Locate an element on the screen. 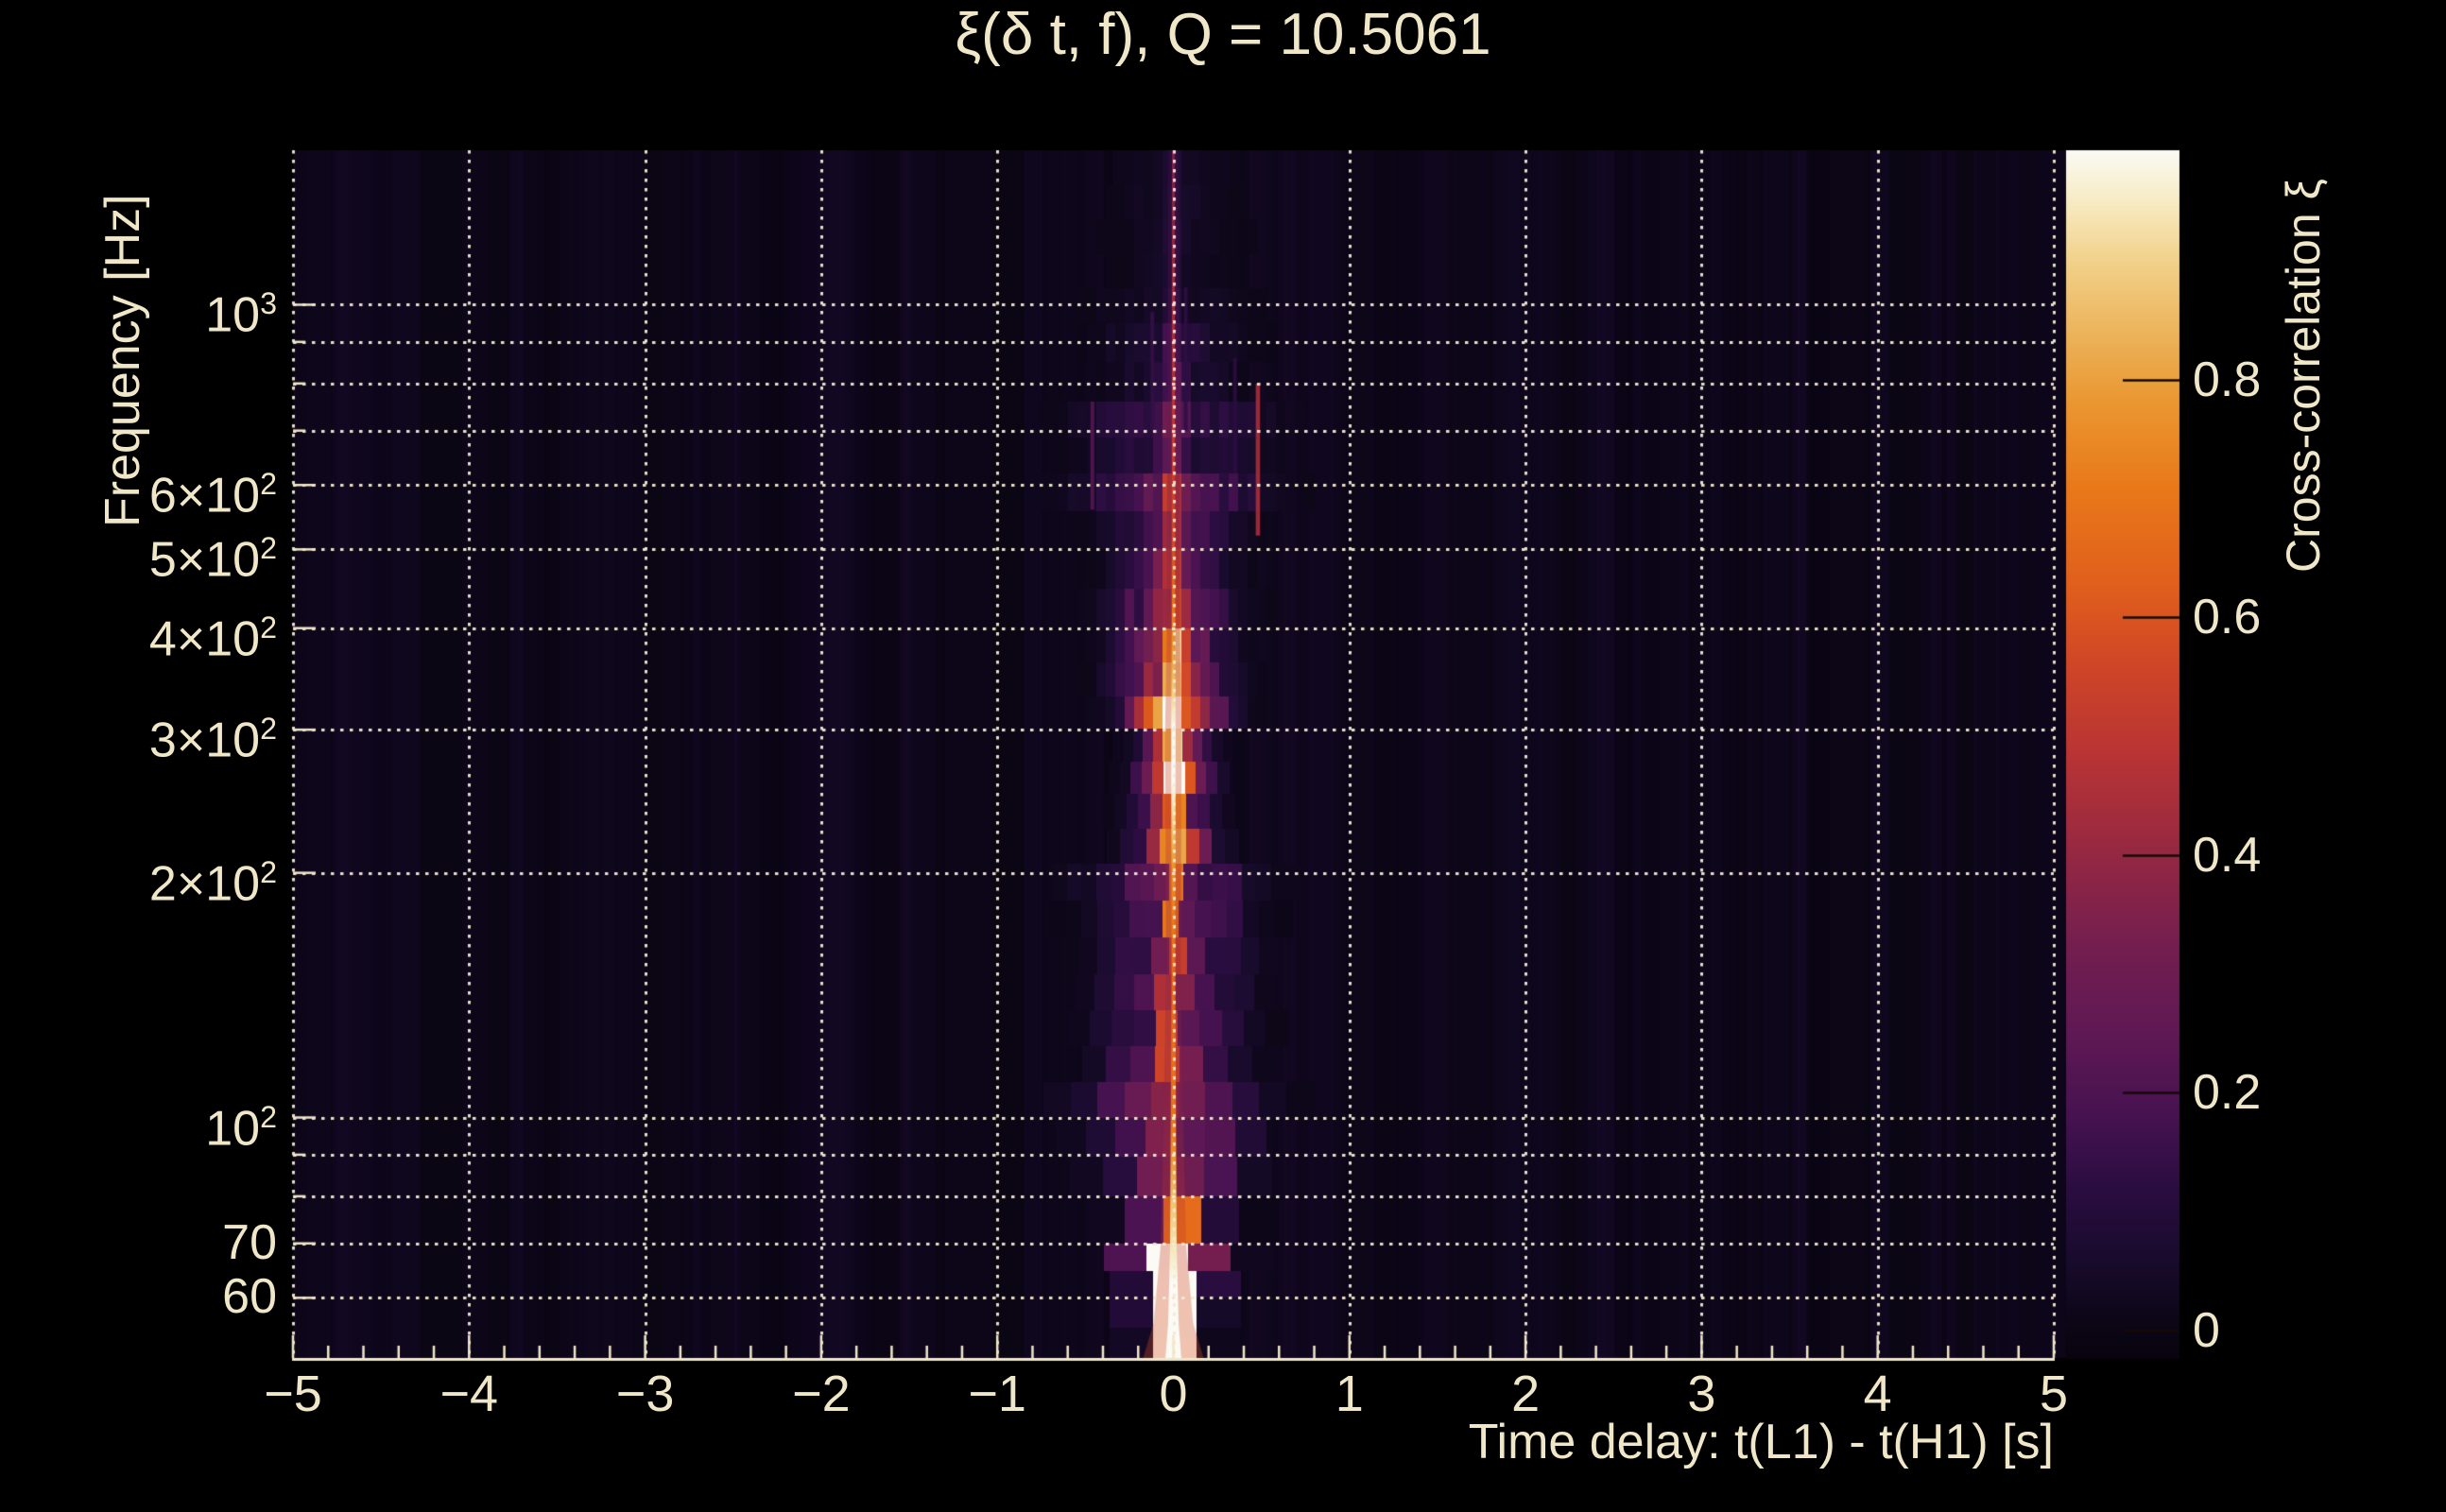 The width and height of the screenshot is (2446, 1512). colorbar-tick-label: 0.2 is located at coordinates (2227, 1093).